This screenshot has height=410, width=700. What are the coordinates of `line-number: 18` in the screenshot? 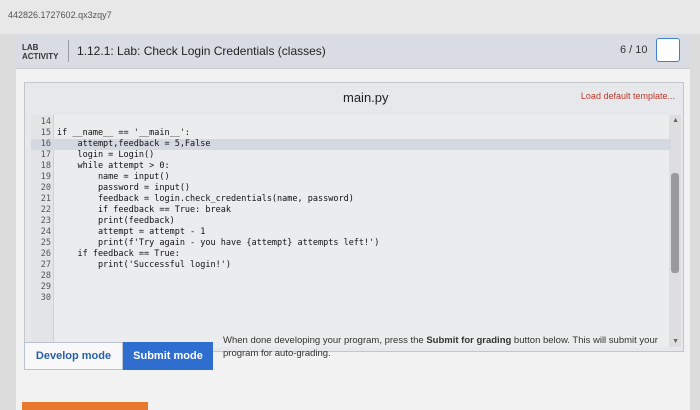 It's located at (45, 166).